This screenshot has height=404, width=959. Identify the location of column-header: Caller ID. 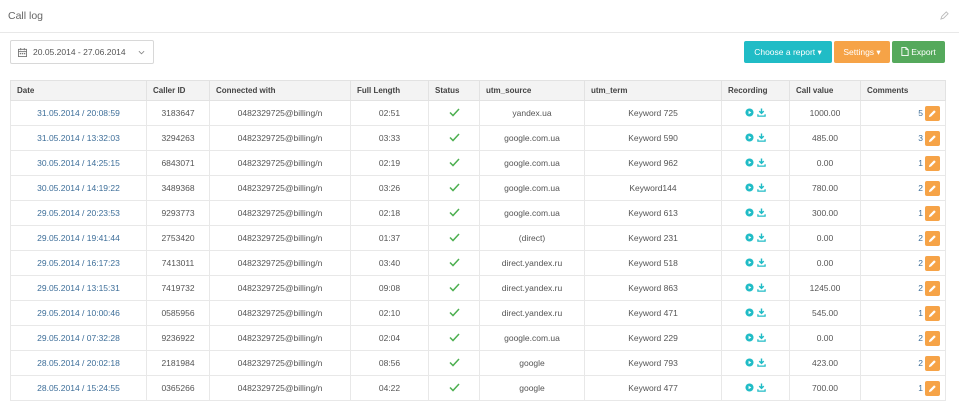
(178, 90).